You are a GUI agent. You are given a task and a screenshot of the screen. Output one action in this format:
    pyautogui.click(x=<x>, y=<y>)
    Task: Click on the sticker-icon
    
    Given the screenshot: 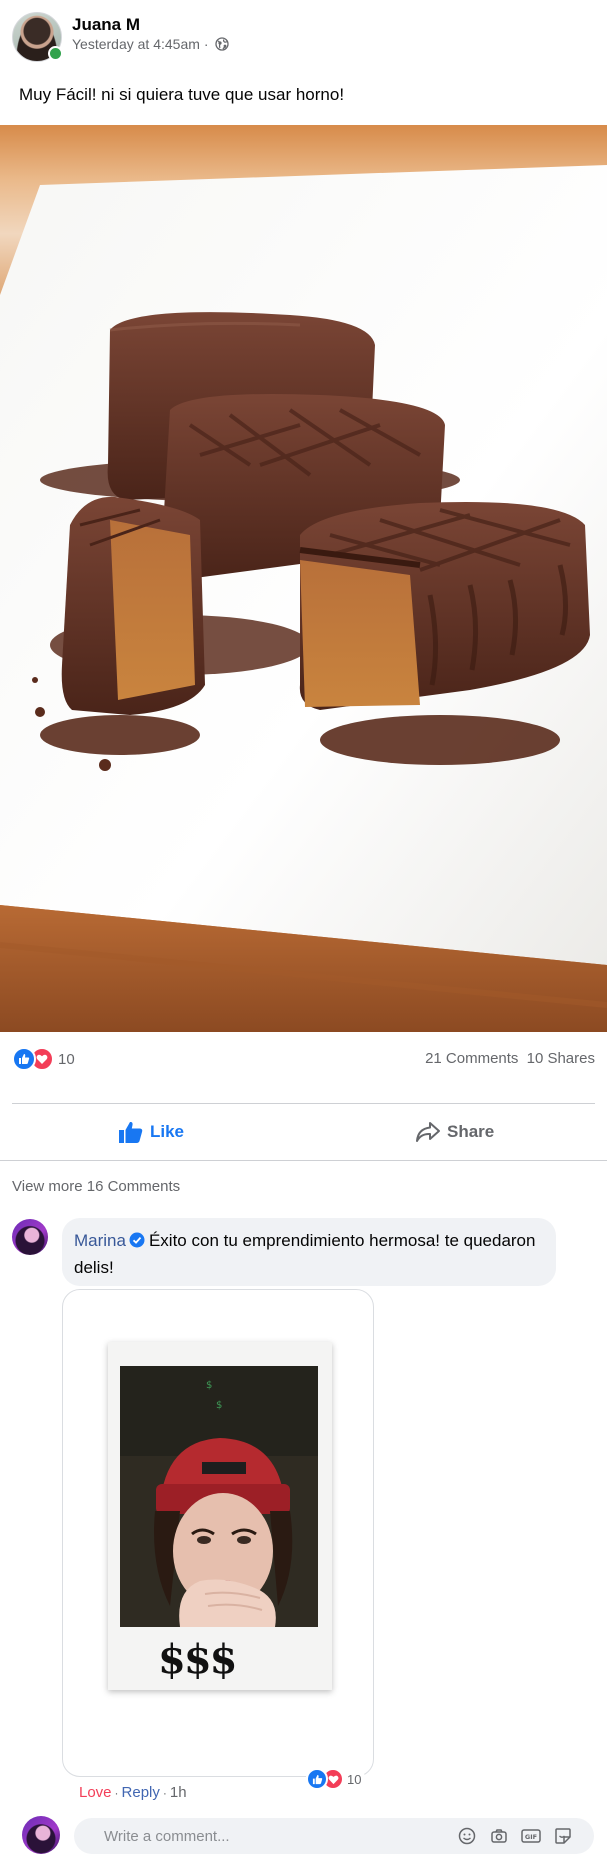 What is the action you would take?
    pyautogui.click(x=563, y=1836)
    